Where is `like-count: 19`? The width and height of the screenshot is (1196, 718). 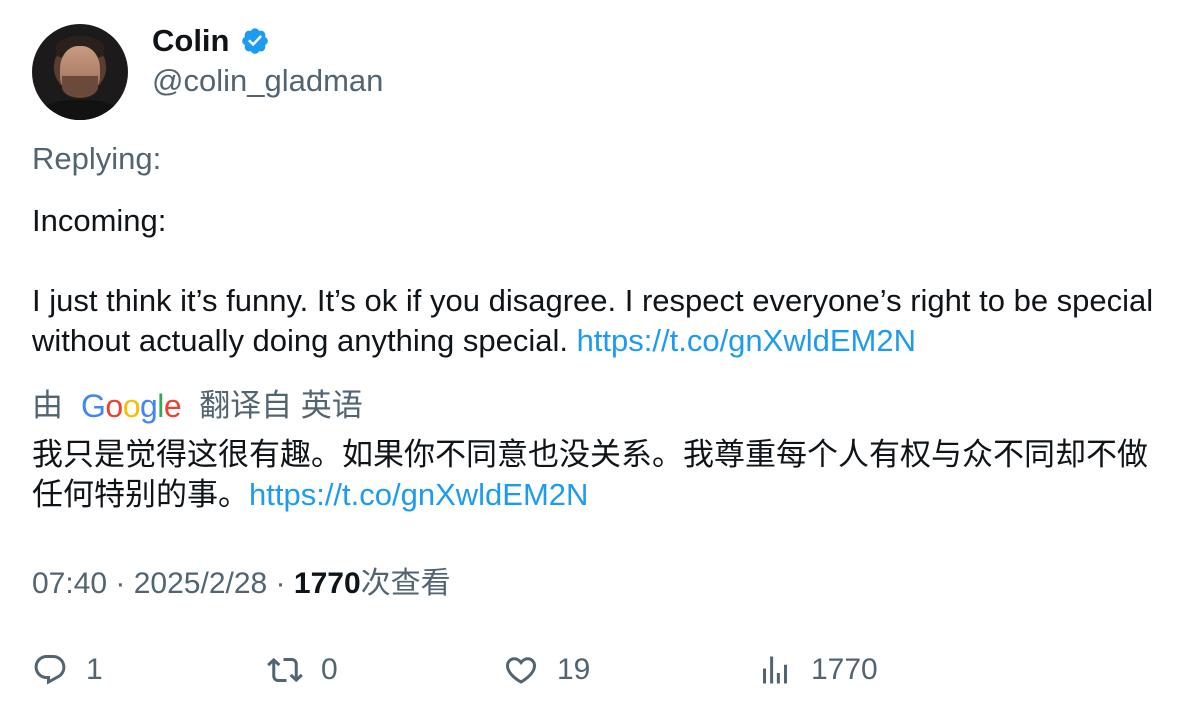
like-count: 19 is located at coordinates (574, 669).